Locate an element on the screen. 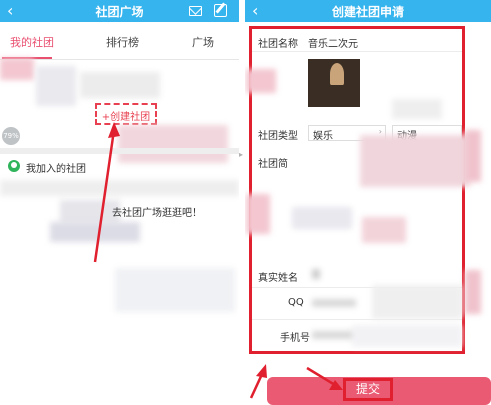 This screenshot has width=491, height=405. annotation-arrows-icon is located at coordinates (296, 381).